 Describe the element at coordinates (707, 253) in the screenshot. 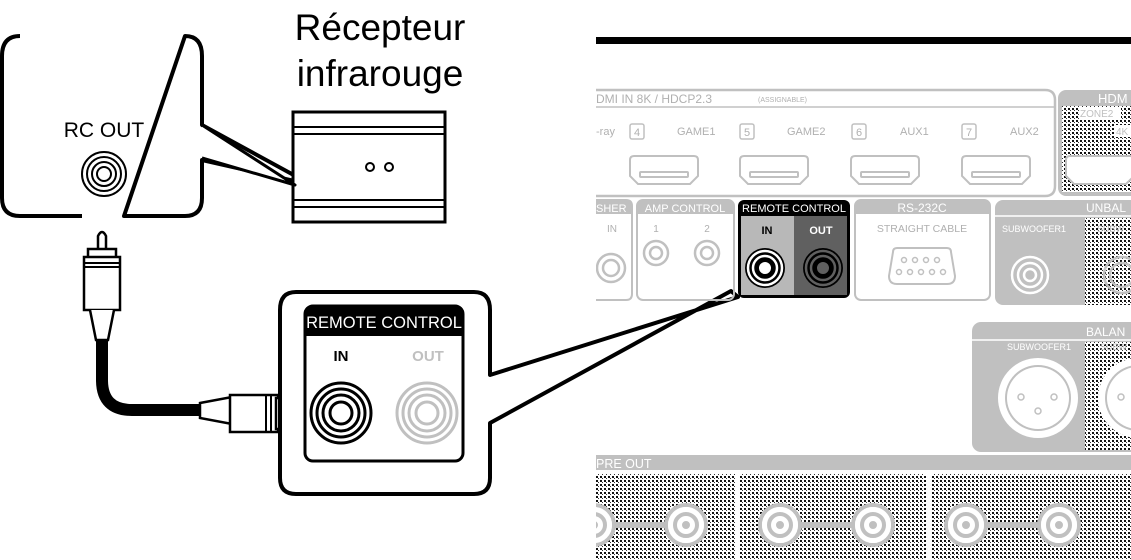

I see `amp-control-2-jack-icon` at that location.